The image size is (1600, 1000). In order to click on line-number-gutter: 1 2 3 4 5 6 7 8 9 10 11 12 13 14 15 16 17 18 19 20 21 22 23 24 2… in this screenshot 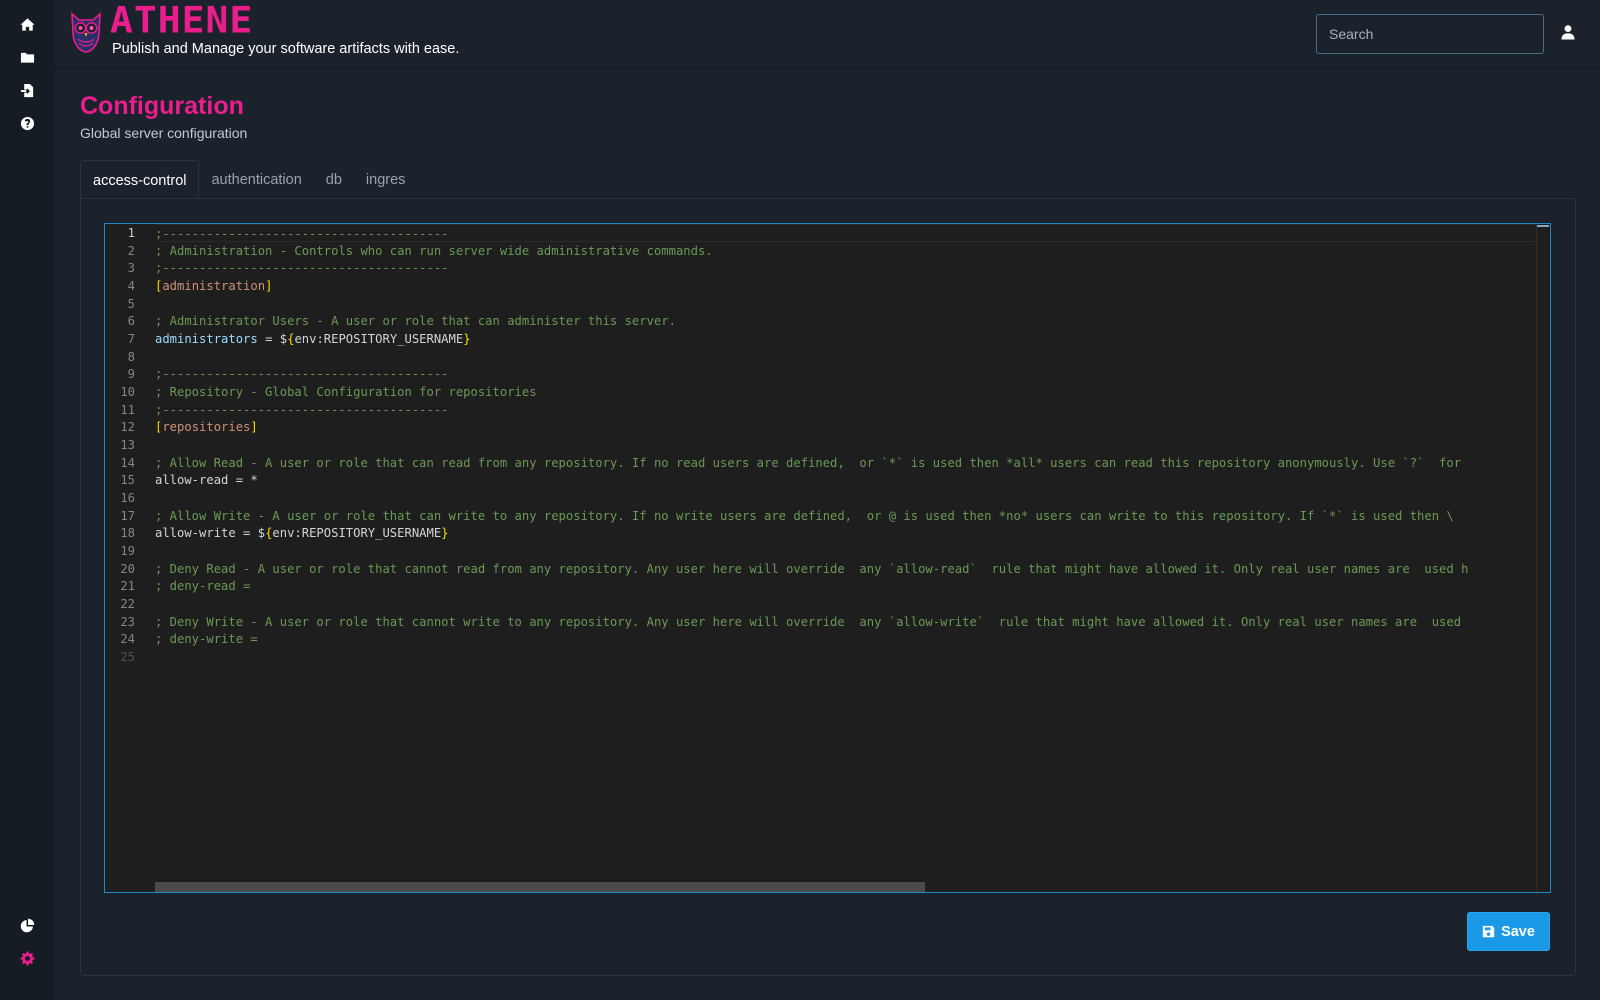, I will do `click(129, 558)`.